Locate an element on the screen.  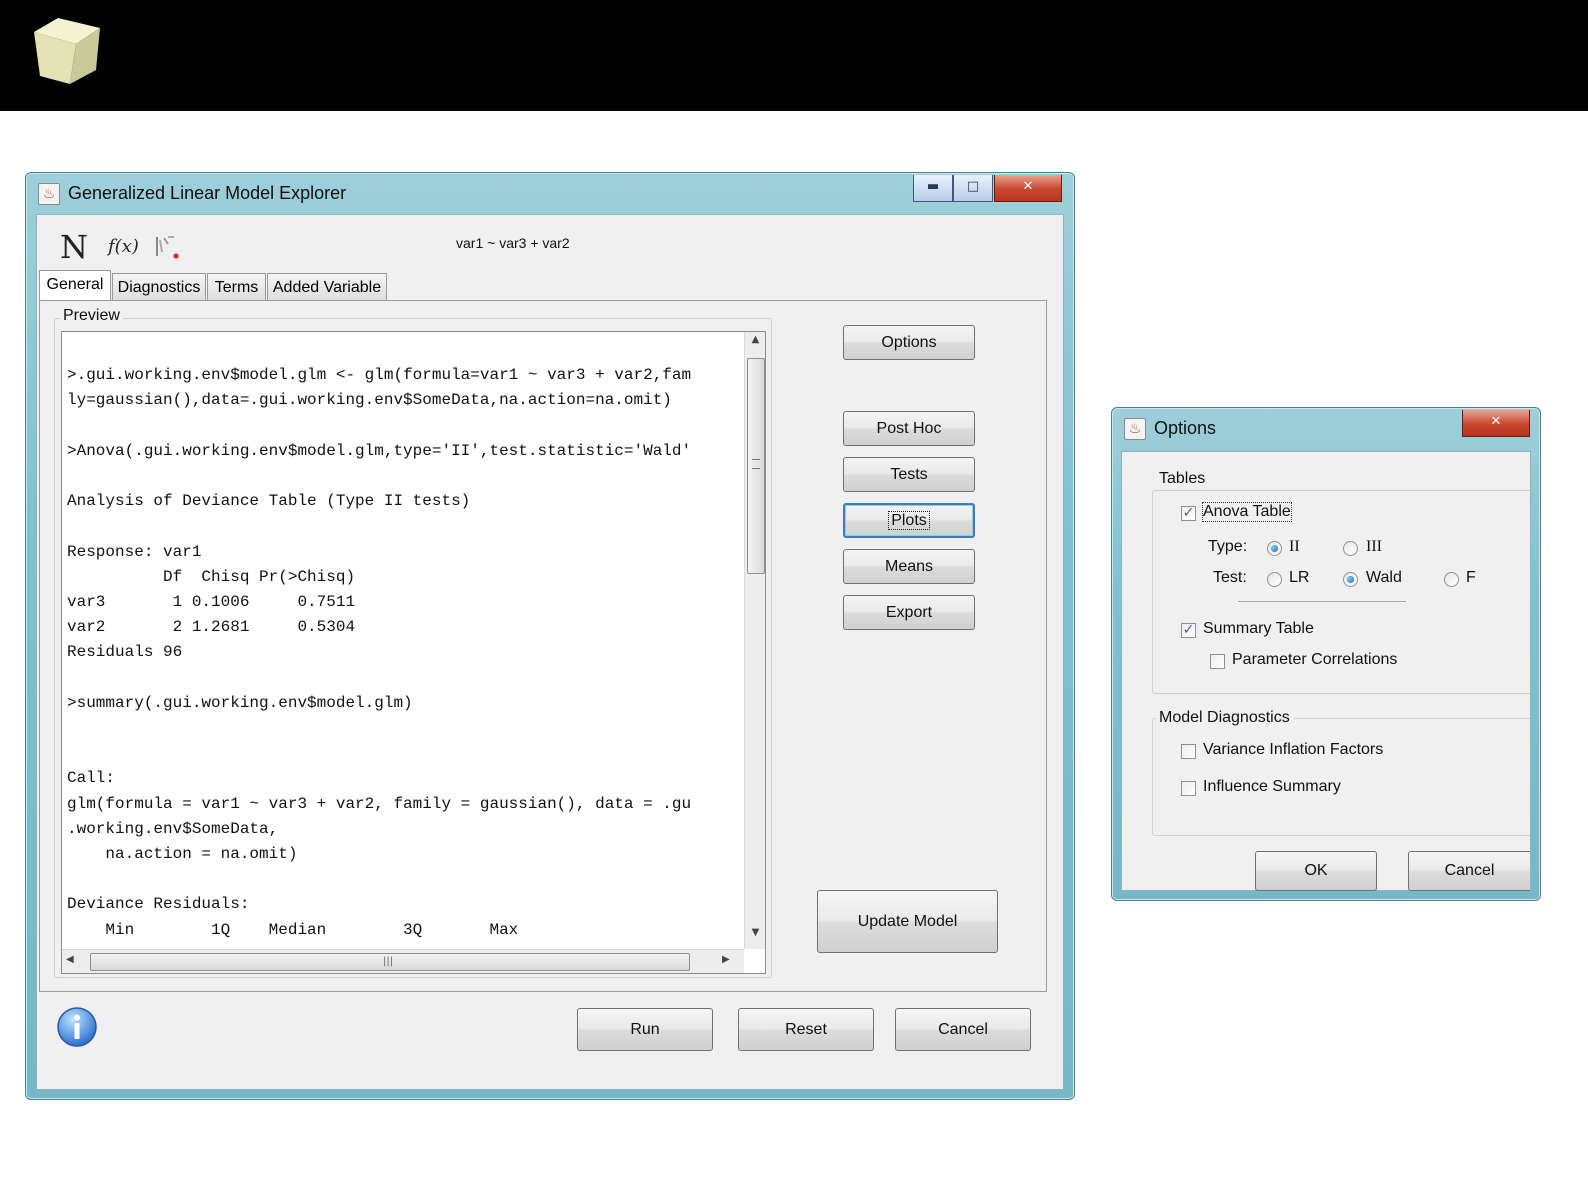
preview-line: Call: is located at coordinates (91, 778).